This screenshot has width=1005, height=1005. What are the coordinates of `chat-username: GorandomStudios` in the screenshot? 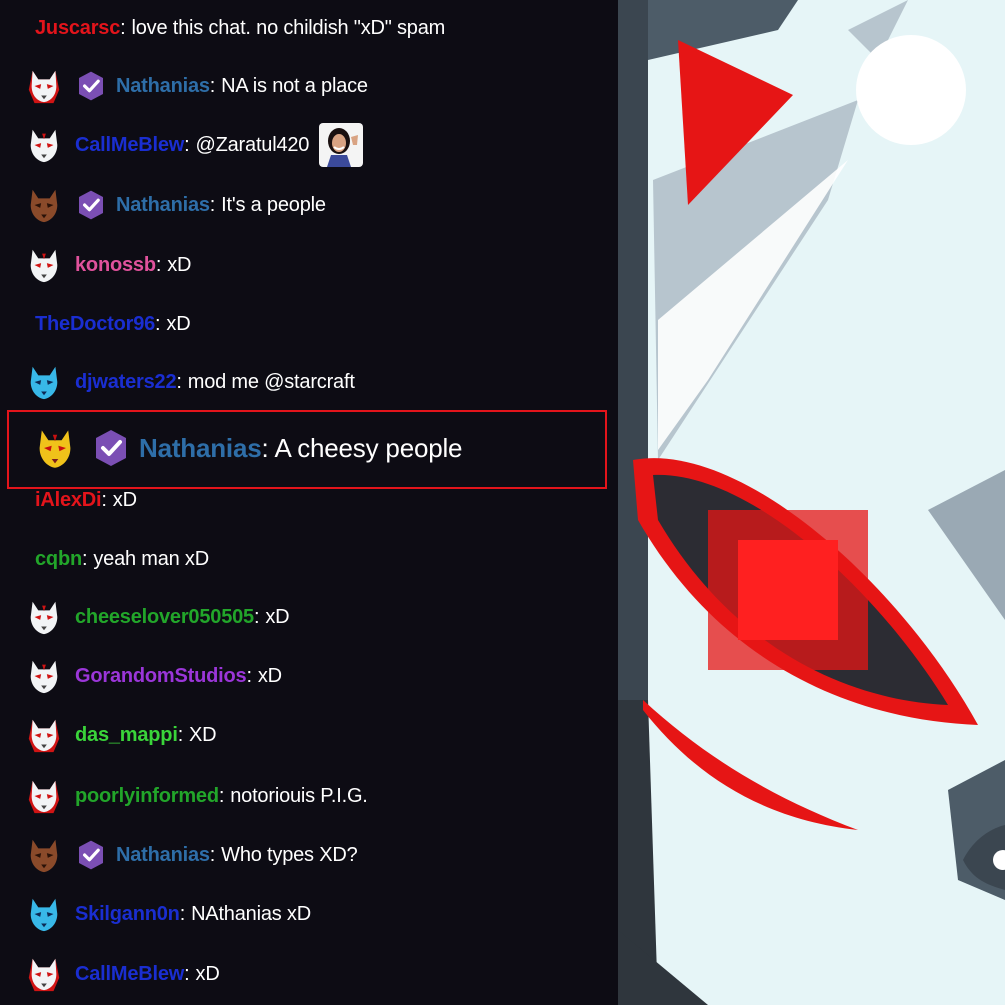 It's located at (161, 676).